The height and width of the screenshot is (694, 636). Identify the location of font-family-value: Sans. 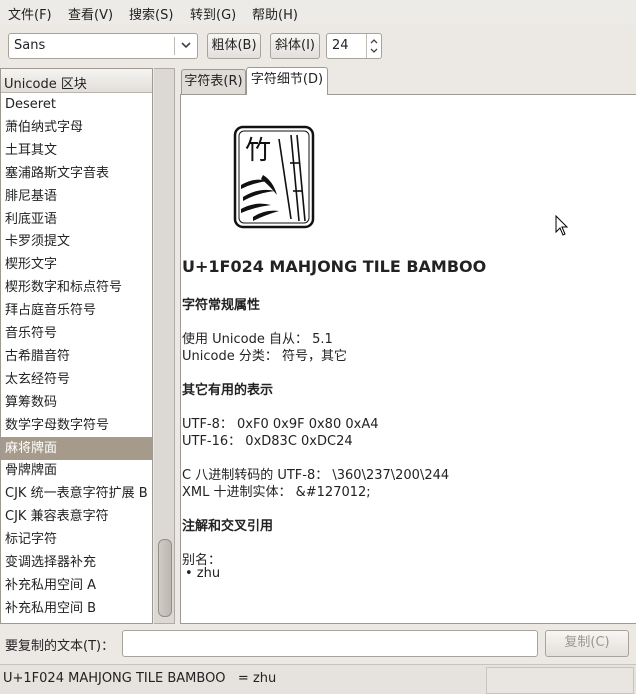
(30, 45).